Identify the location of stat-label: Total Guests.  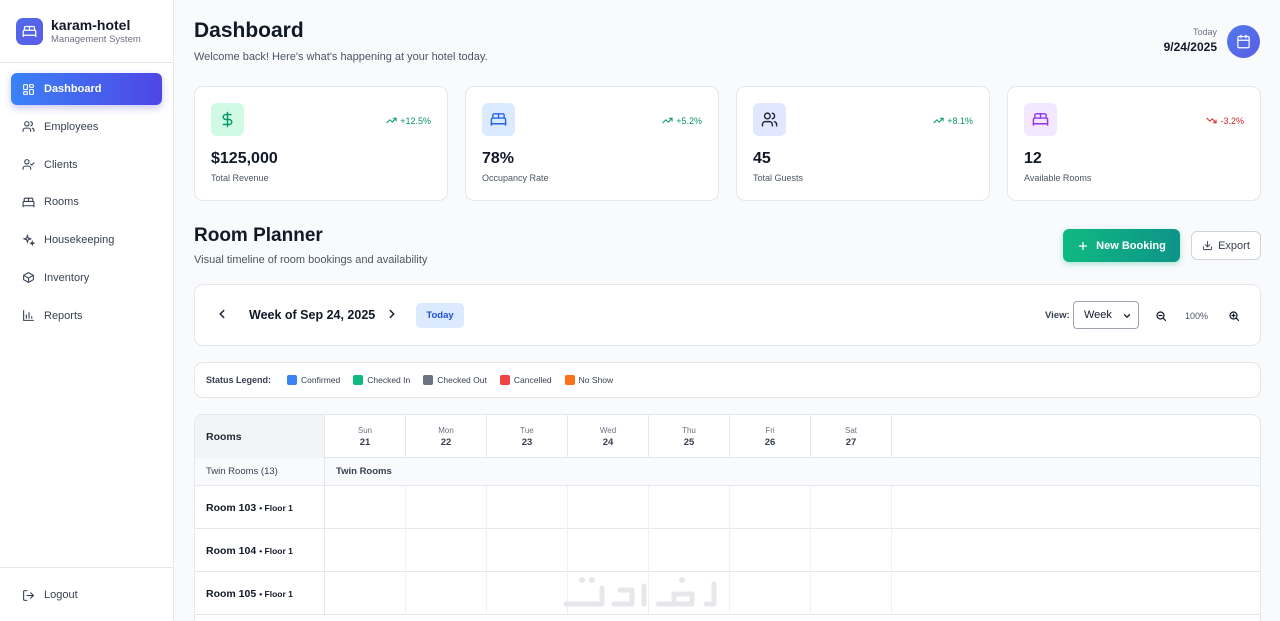
(778, 178).